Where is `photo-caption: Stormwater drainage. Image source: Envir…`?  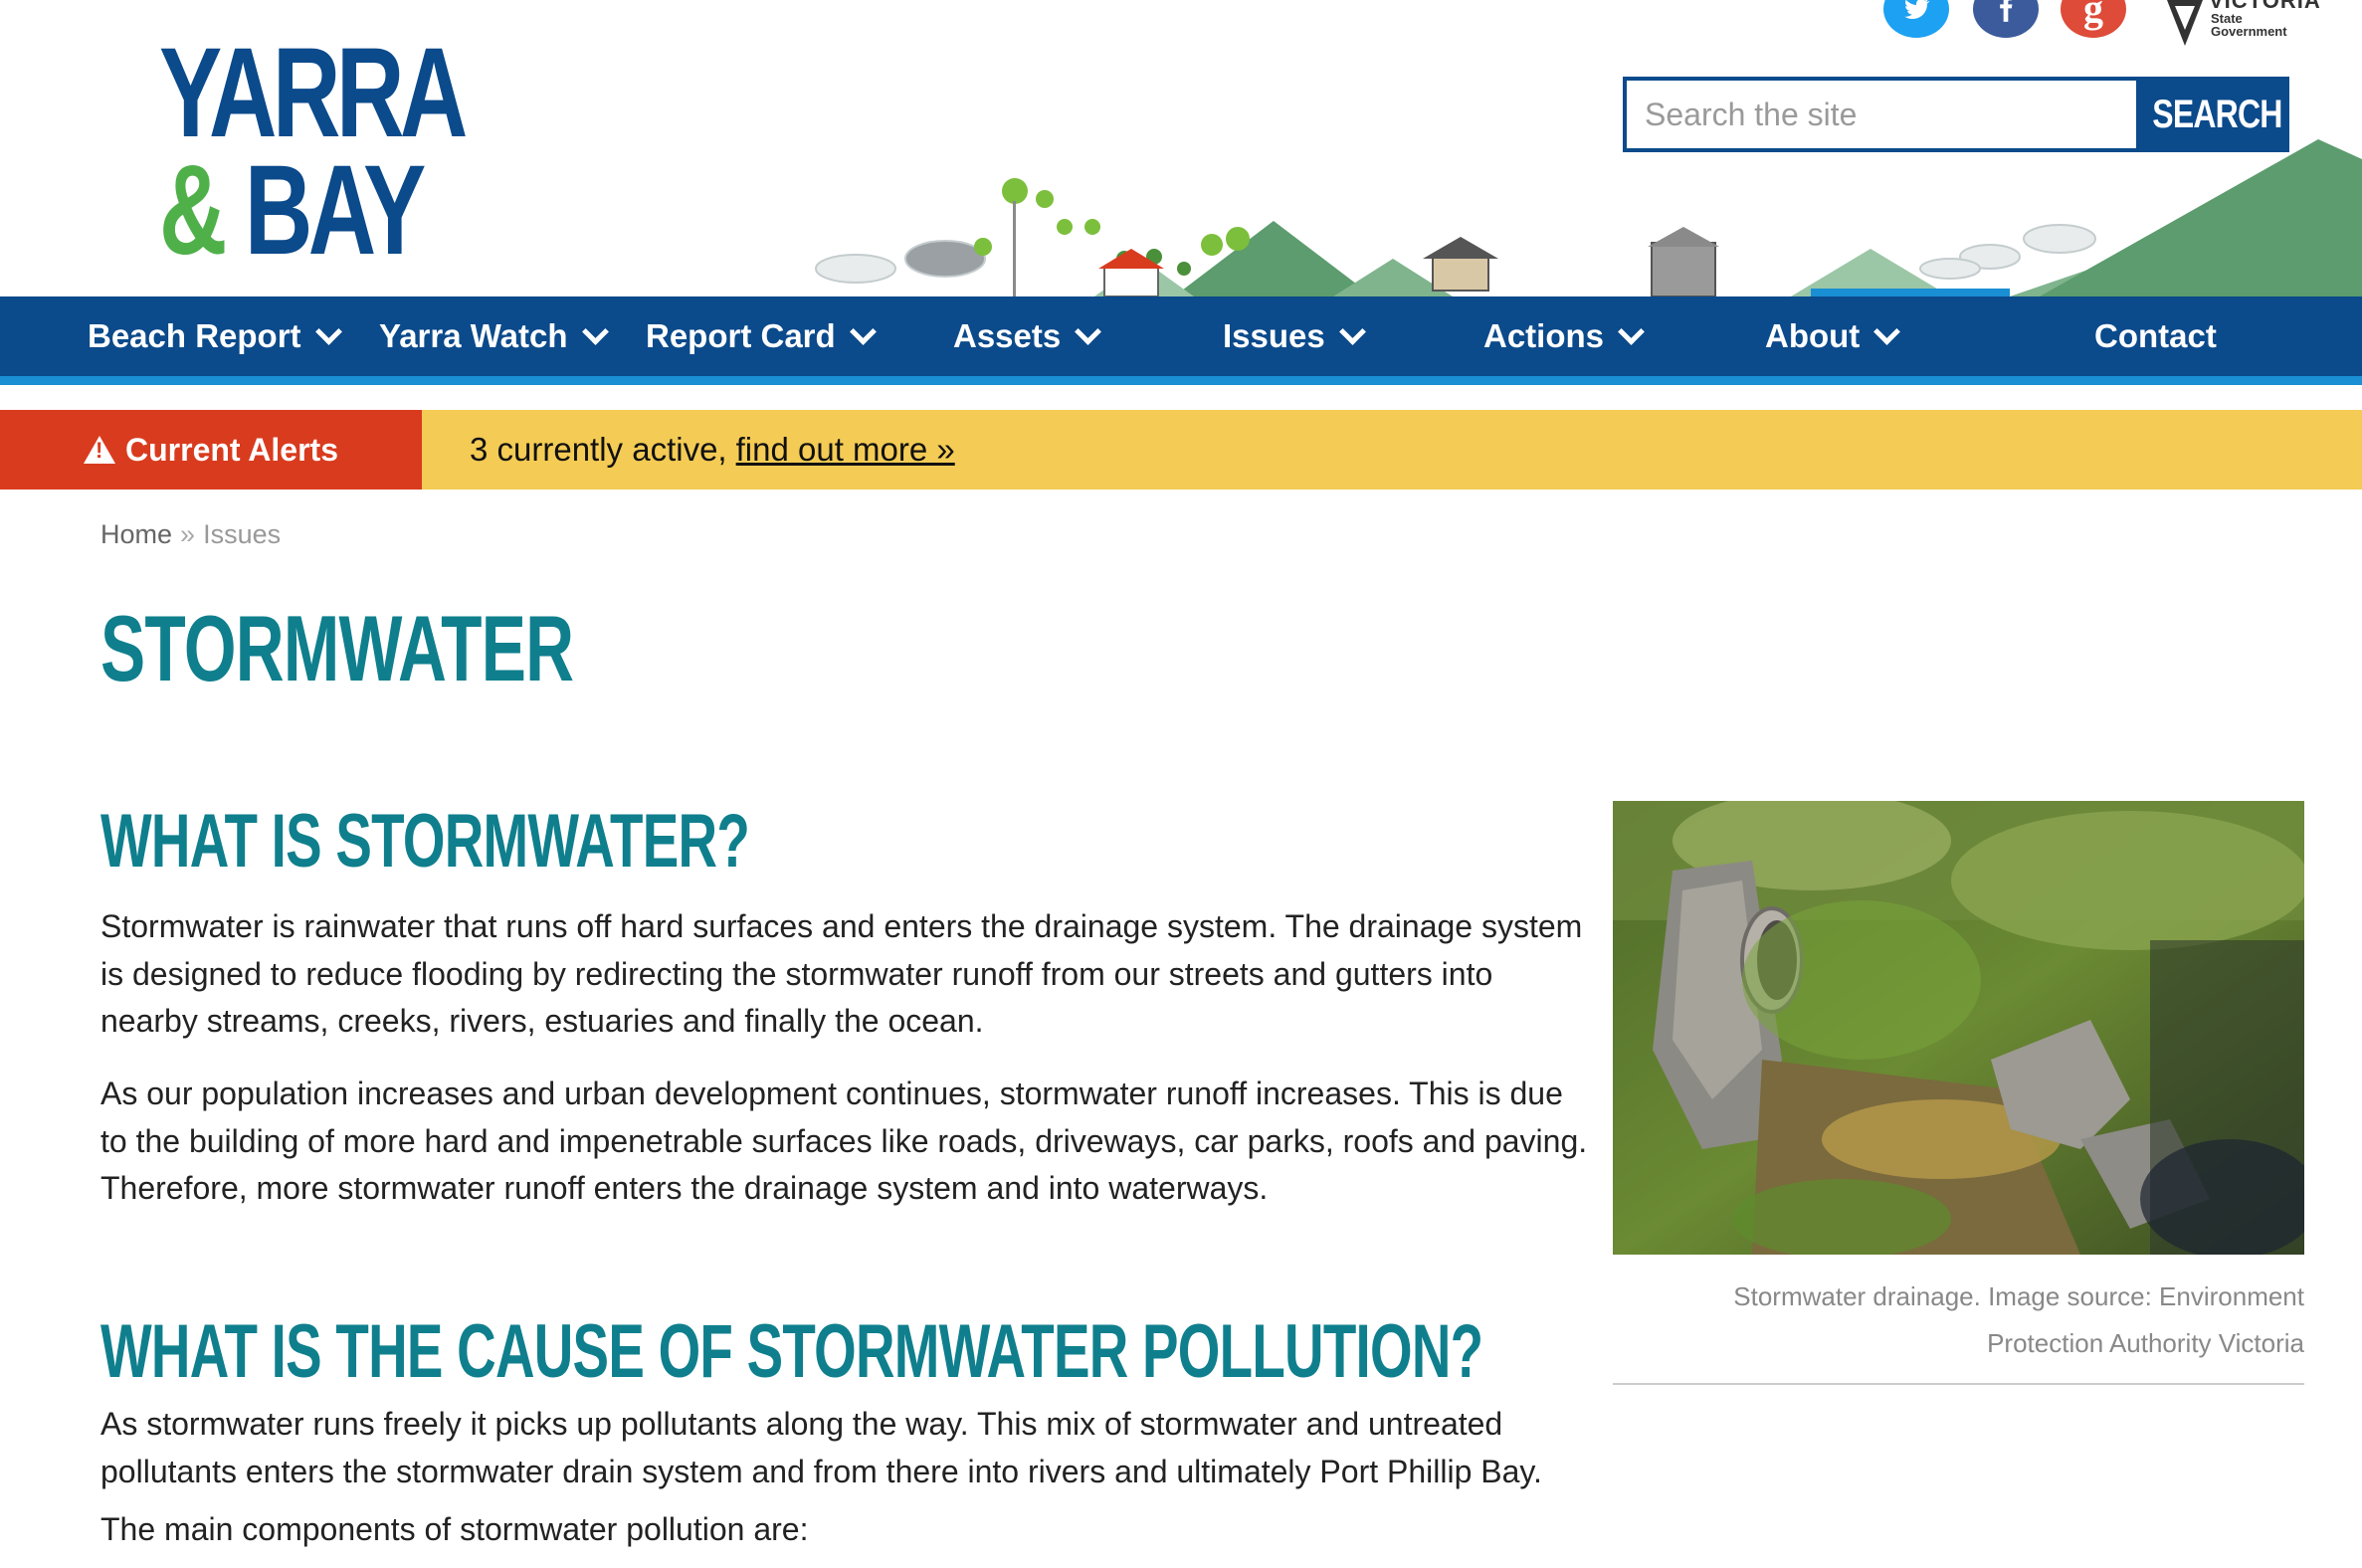
photo-caption: Stormwater drainage. Image source: Envir… is located at coordinates (2018, 1319).